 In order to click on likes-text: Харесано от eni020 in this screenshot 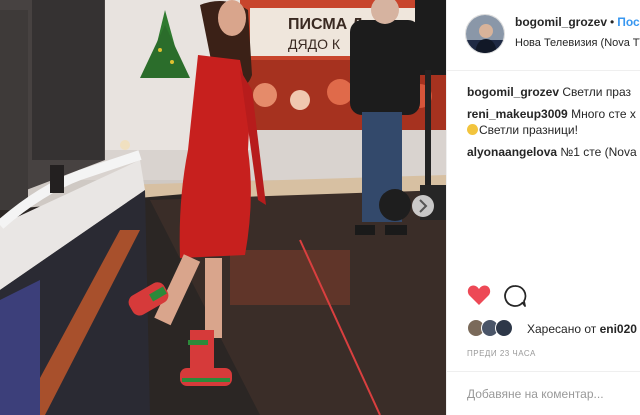, I will do `click(582, 329)`.